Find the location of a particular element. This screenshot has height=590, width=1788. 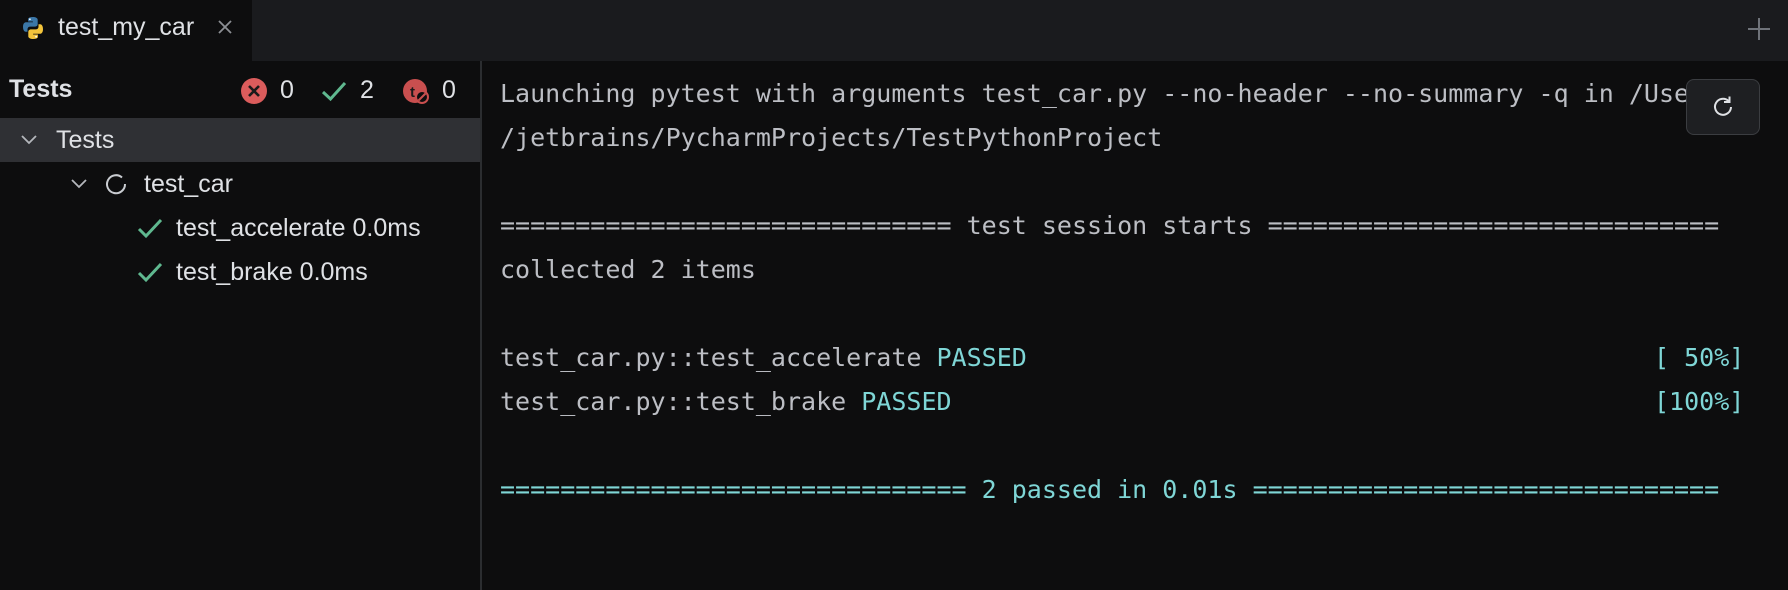

failed-counter: 0 is located at coordinates (267, 90).